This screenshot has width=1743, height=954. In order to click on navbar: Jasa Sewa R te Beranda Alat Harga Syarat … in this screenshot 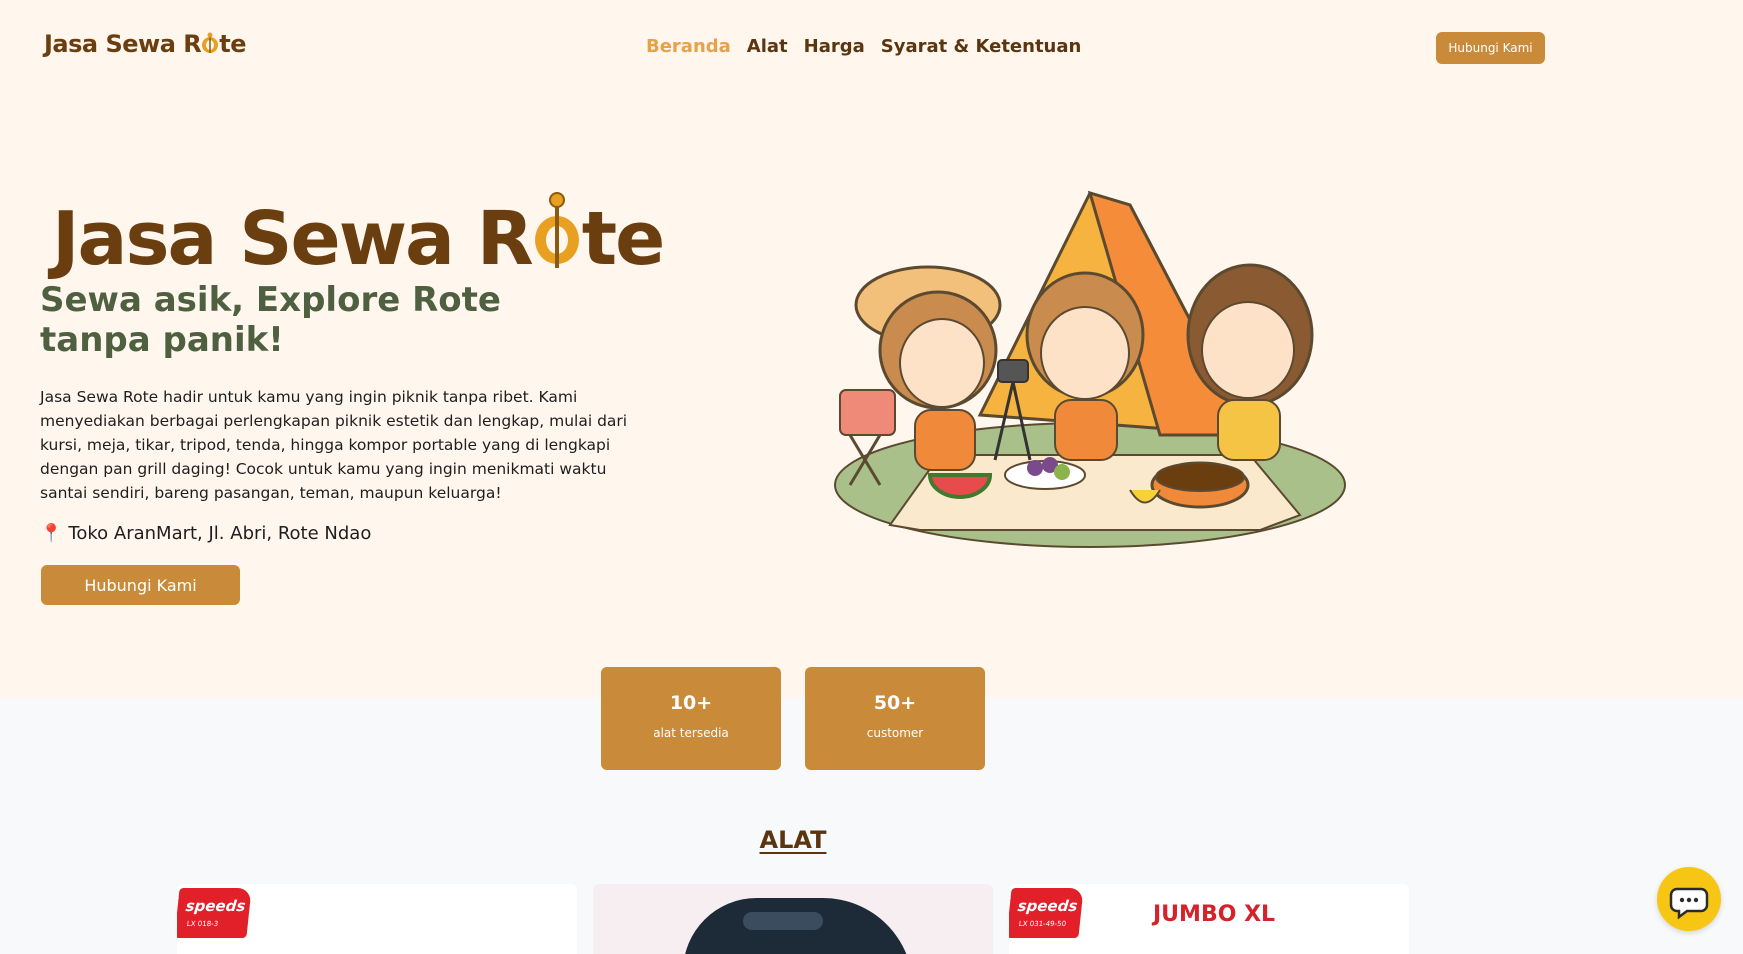, I will do `click(871, 48)`.